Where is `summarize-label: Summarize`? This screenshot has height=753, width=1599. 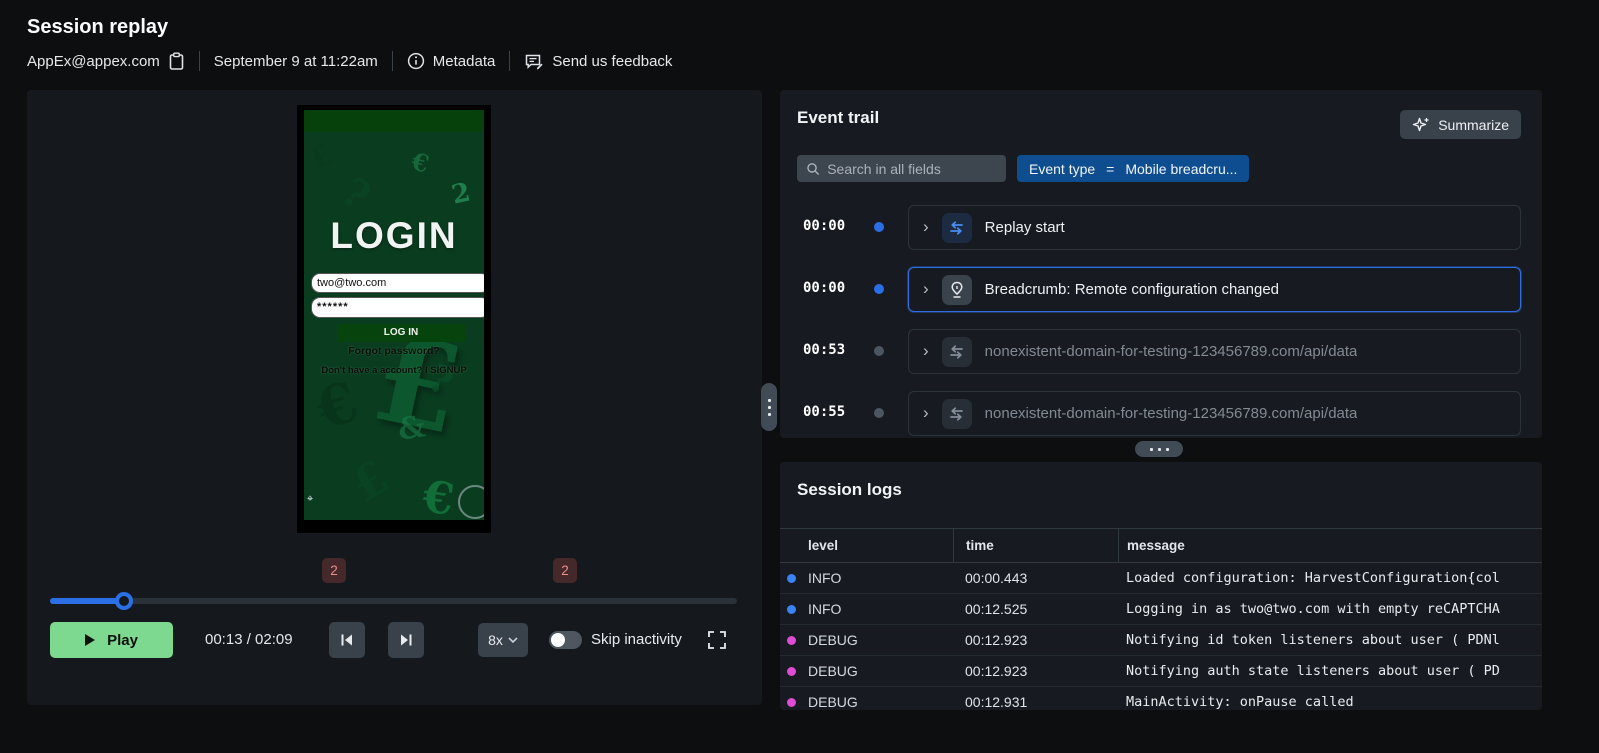
summarize-label: Summarize is located at coordinates (1473, 124).